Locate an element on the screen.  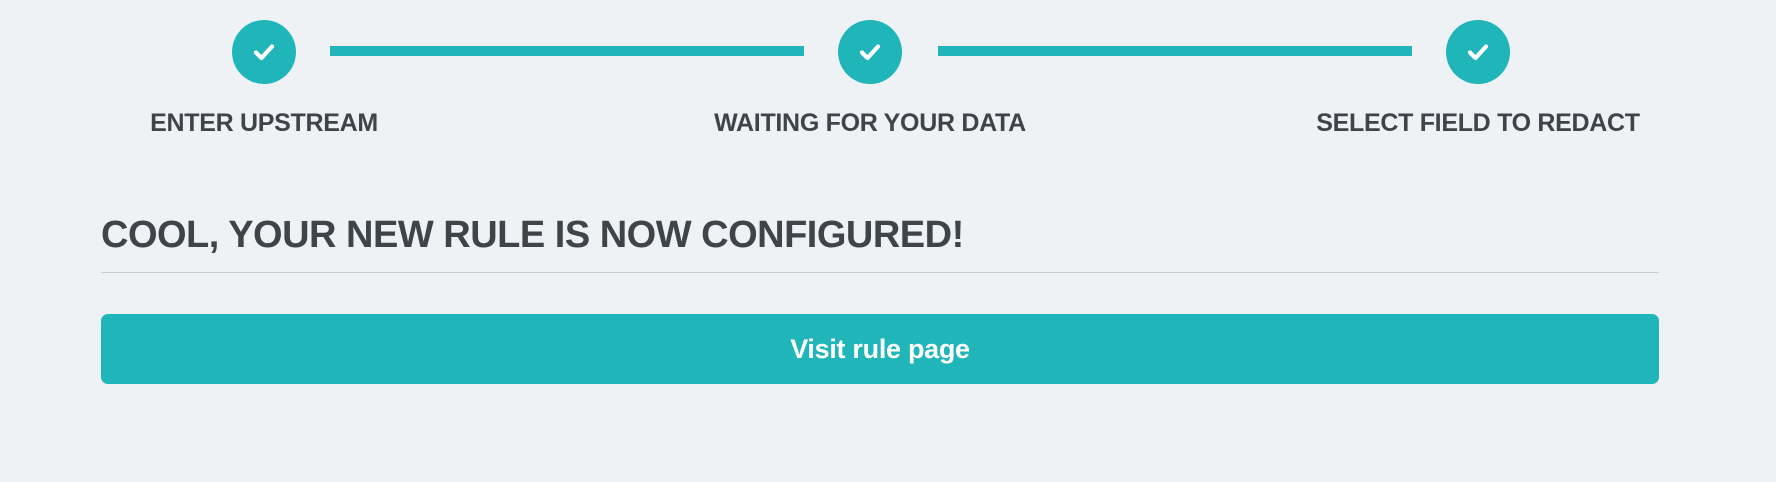
step-label-waiting-for-data: WAITING FOR YOUR DATA is located at coordinates (870, 123).